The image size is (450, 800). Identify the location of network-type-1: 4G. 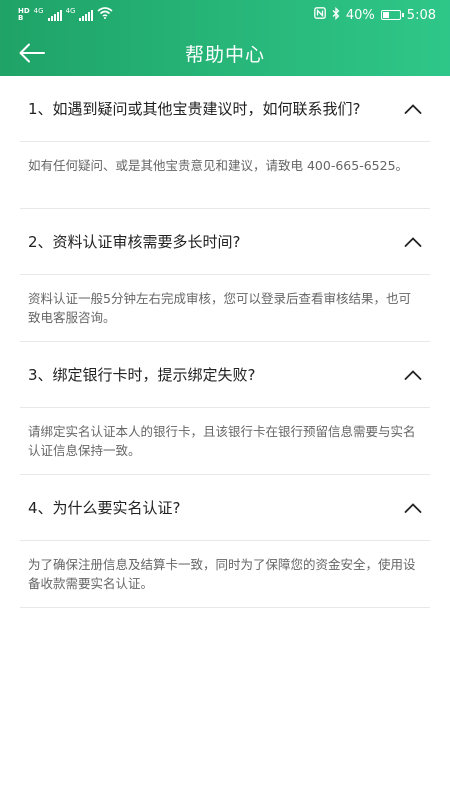
(38, 11).